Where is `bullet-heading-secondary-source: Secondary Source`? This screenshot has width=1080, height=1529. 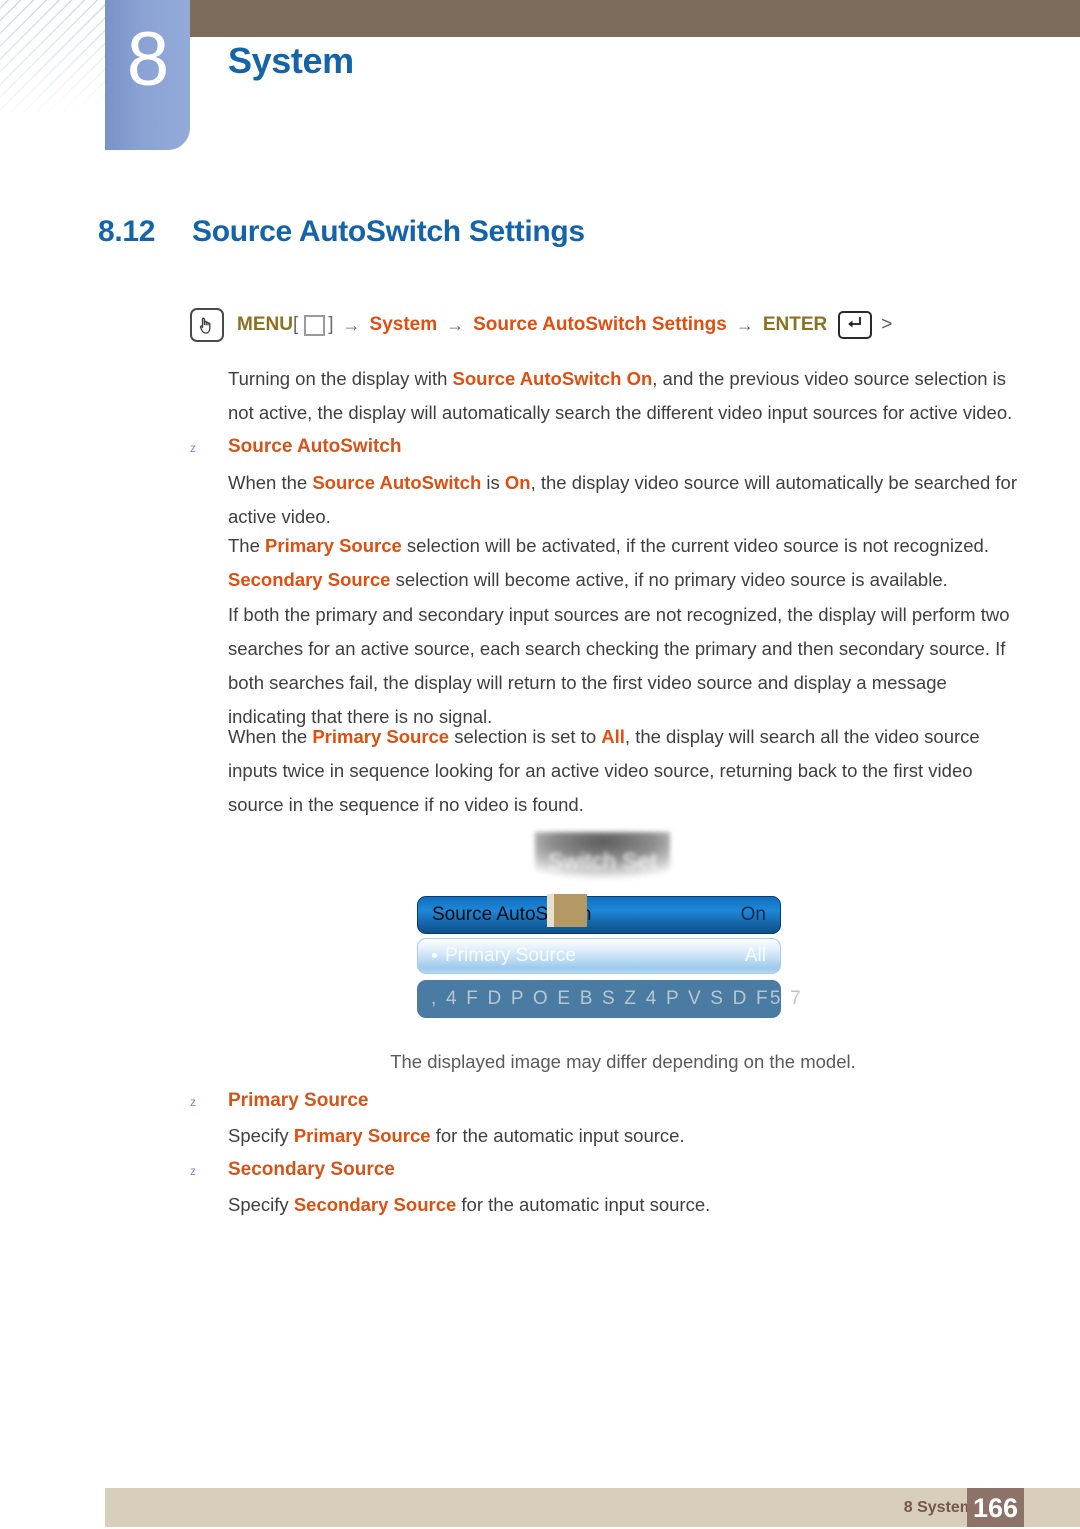
bullet-heading-secondary-source: Secondary Source is located at coordinates (311, 1169).